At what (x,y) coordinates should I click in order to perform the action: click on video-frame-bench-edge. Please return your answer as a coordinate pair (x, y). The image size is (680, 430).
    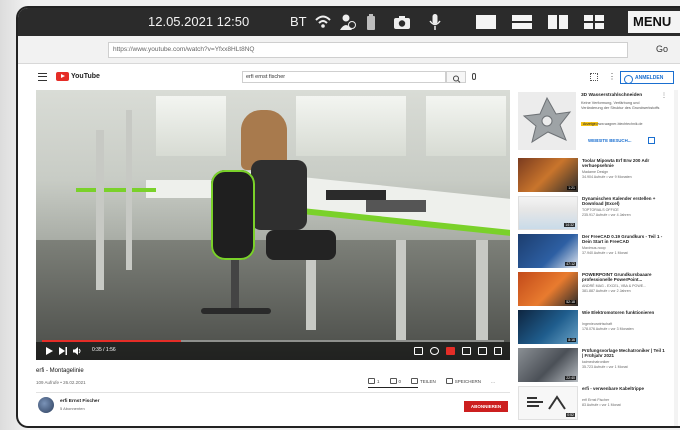
    Looking at the image, I should click on (116, 190).